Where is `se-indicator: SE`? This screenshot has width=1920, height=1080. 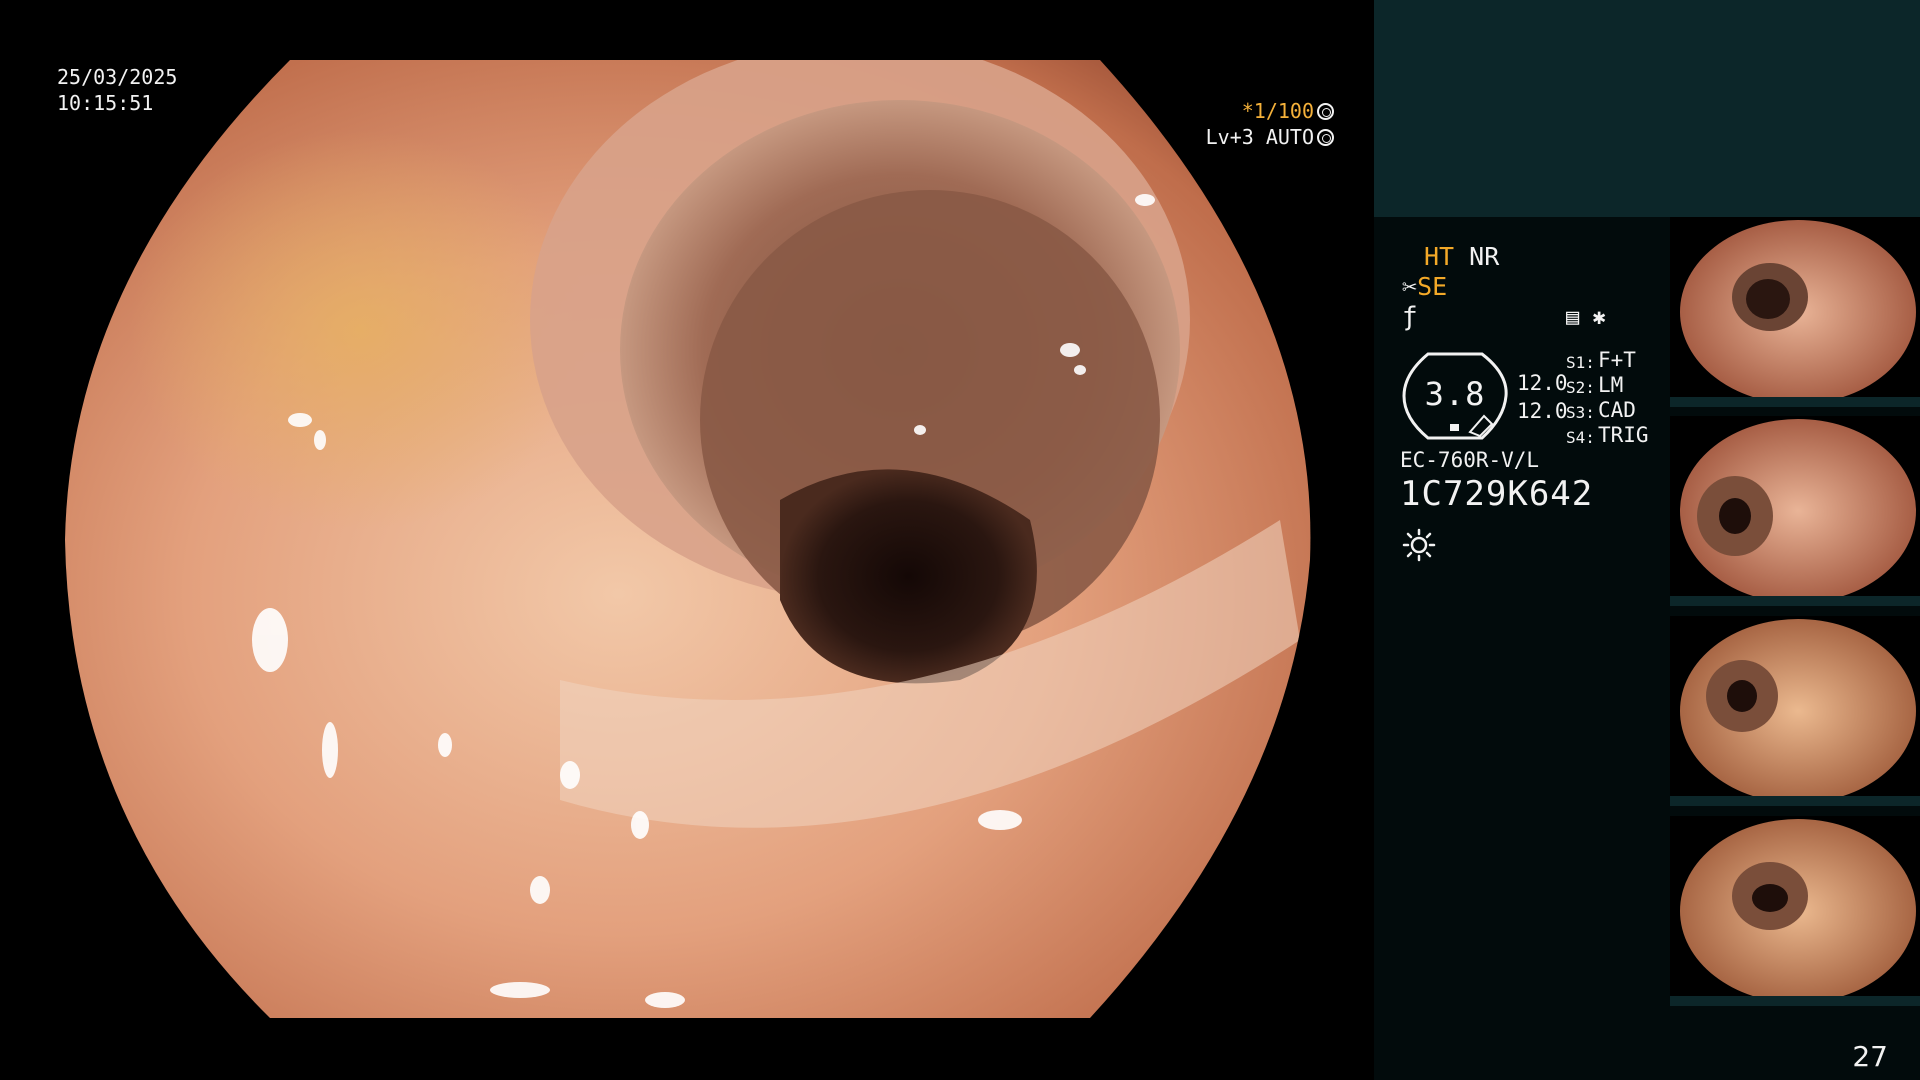 se-indicator: SE is located at coordinates (1432, 286).